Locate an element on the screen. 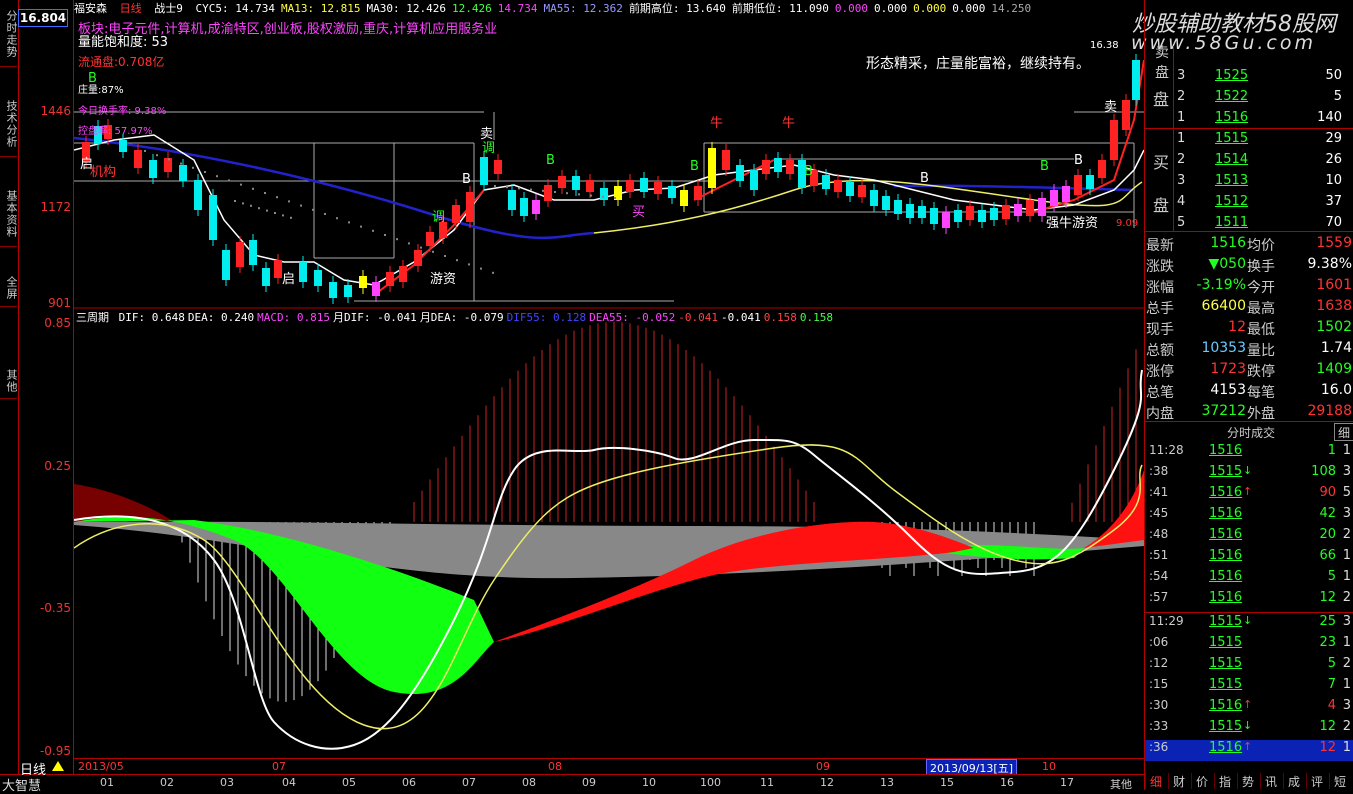 The width and height of the screenshot is (1353, 794). bottom-number: 10 is located at coordinates (649, 782).